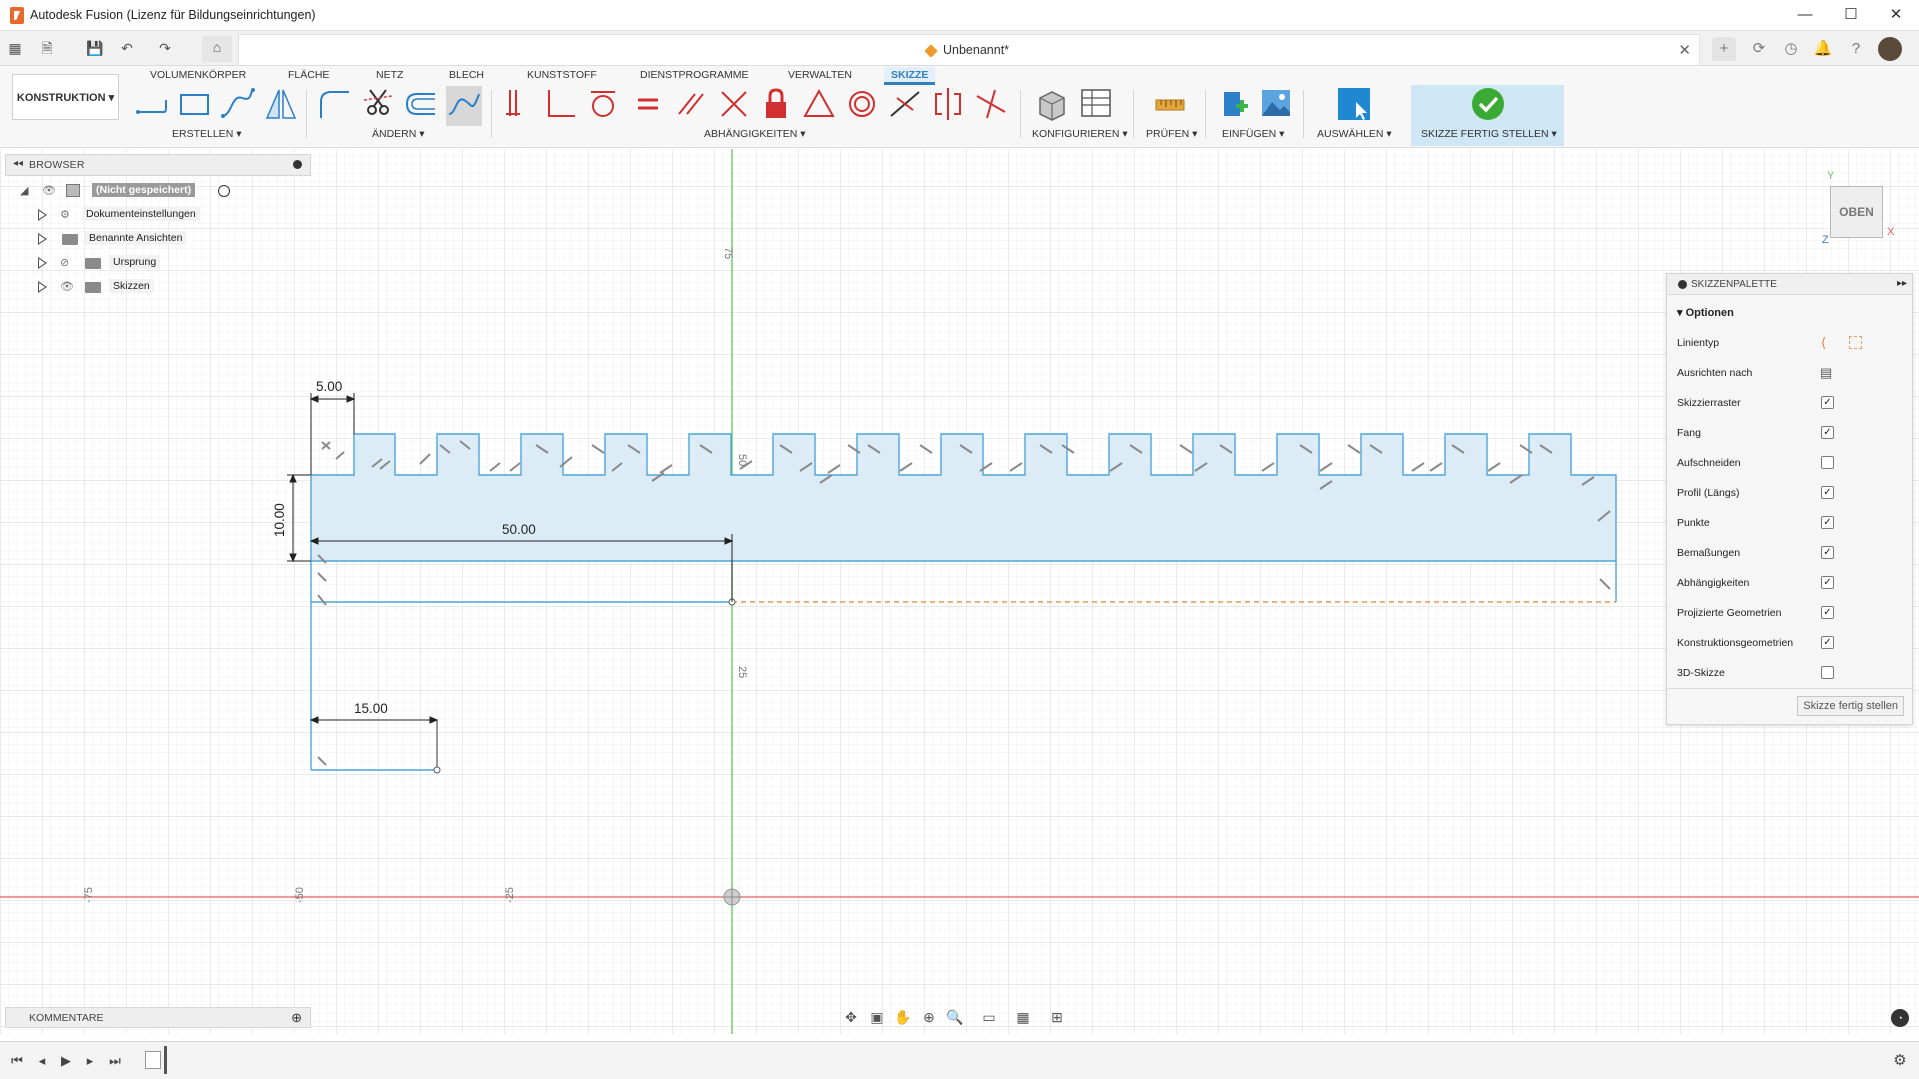  Describe the element at coordinates (66, 1061) in the screenshot. I see `timeline-play-icon: ▶` at that location.